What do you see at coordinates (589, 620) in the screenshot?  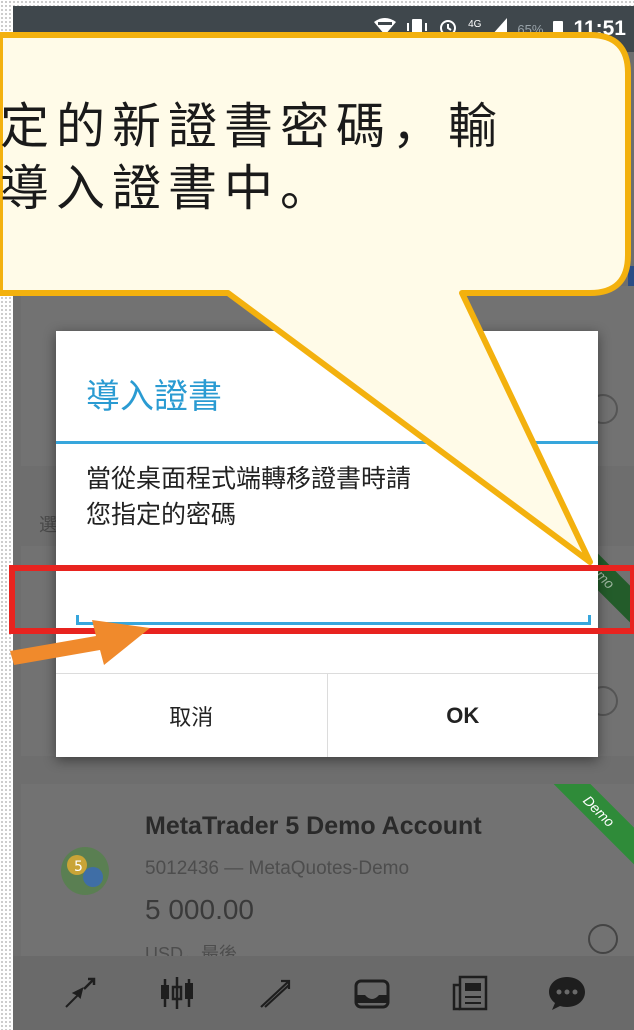 I see `input-underline-cap-right` at bounding box center [589, 620].